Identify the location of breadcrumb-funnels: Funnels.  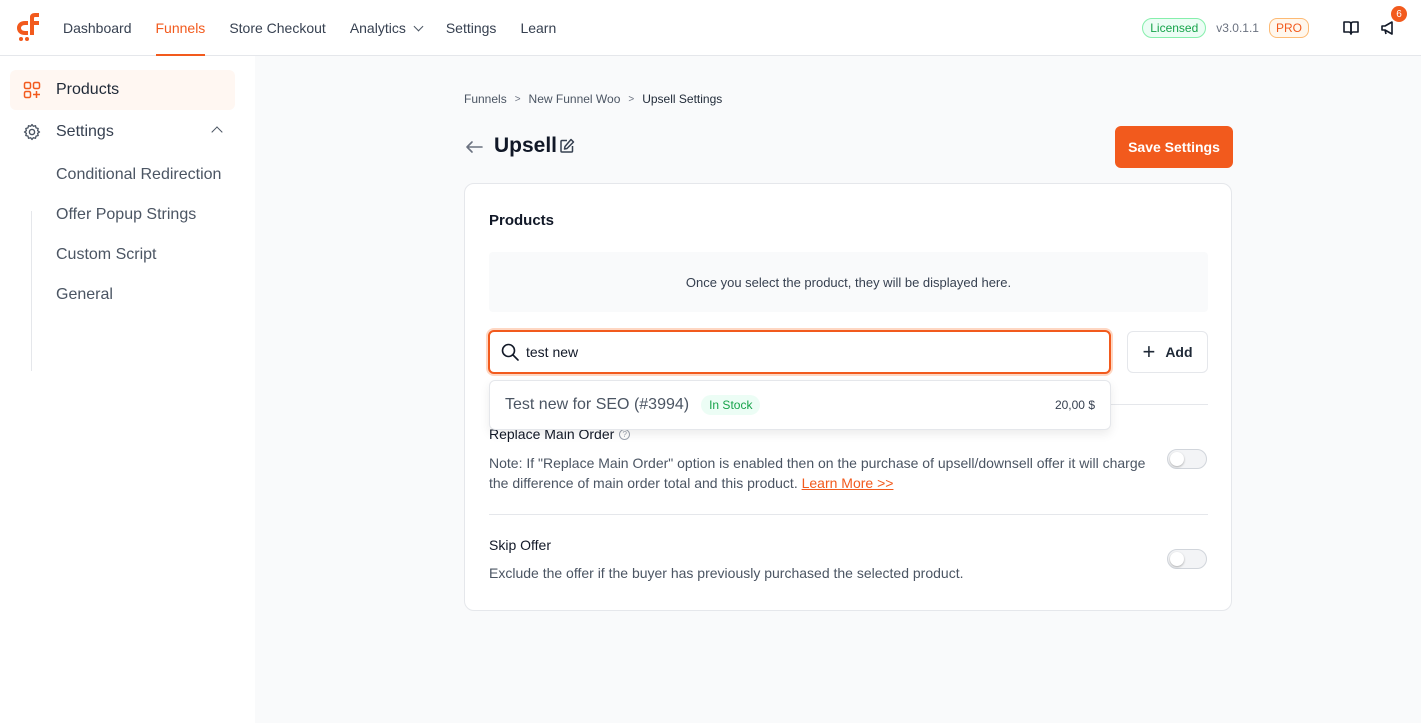
(485, 99).